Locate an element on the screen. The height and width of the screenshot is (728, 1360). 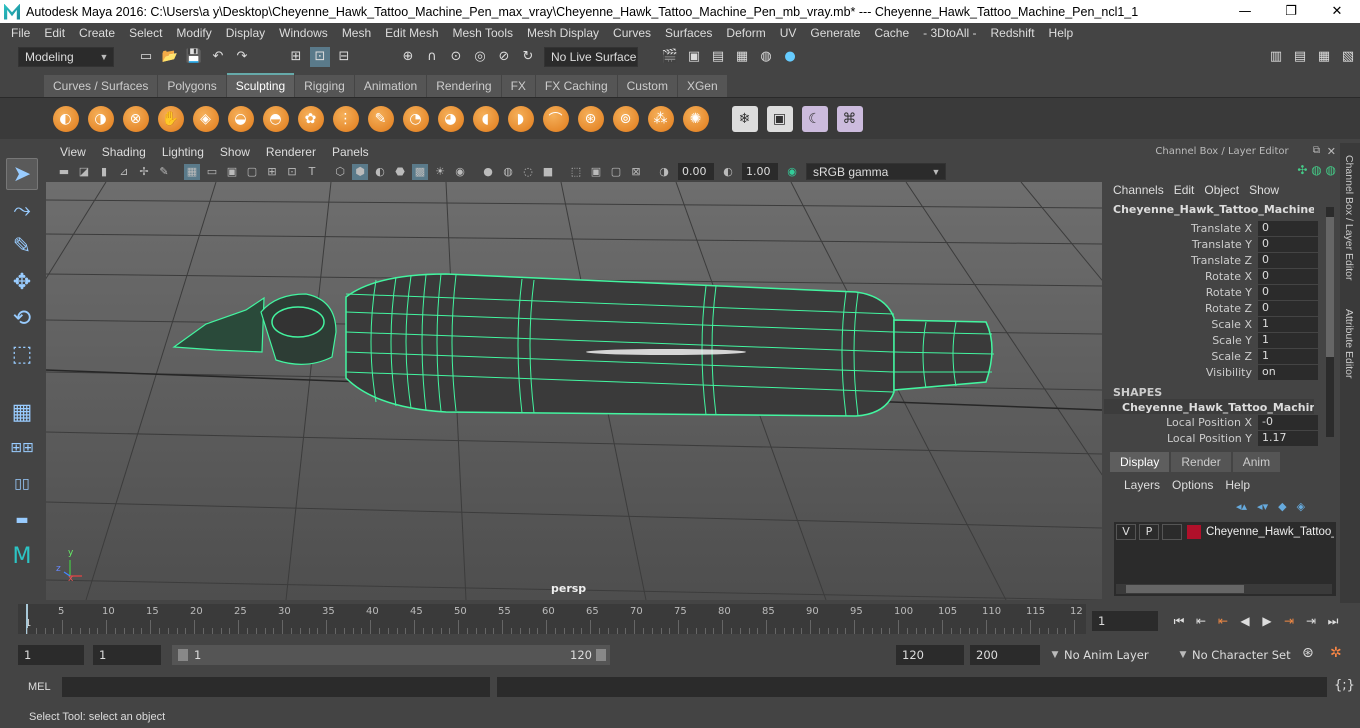
live-surface-icon: ↻ is located at coordinates (528, 57).